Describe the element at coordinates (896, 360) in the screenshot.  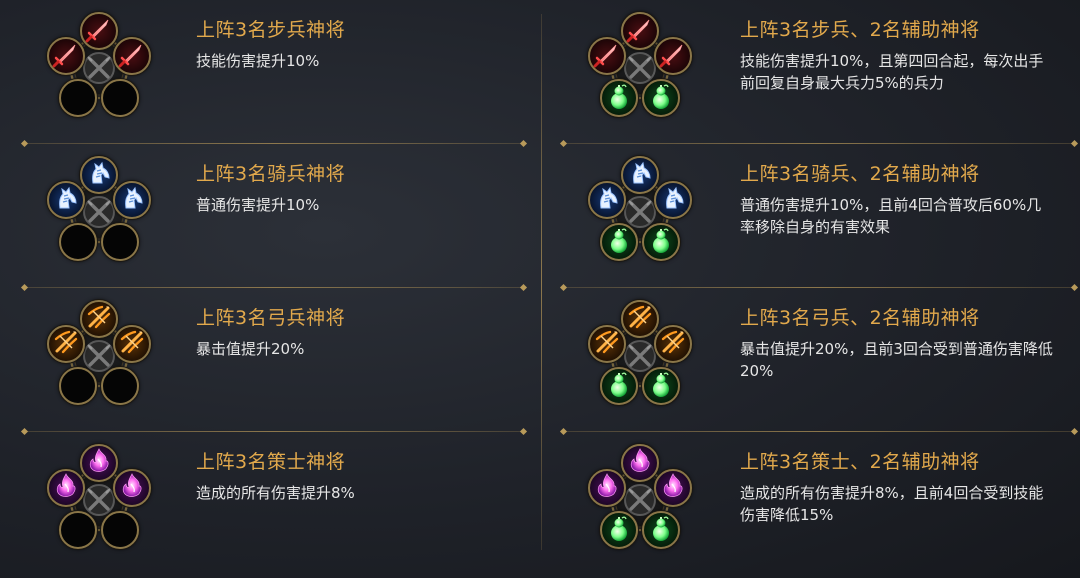
I see `synergy-description: 暴击值提升20%，且前3回合受到普通伤害降低20%` at that location.